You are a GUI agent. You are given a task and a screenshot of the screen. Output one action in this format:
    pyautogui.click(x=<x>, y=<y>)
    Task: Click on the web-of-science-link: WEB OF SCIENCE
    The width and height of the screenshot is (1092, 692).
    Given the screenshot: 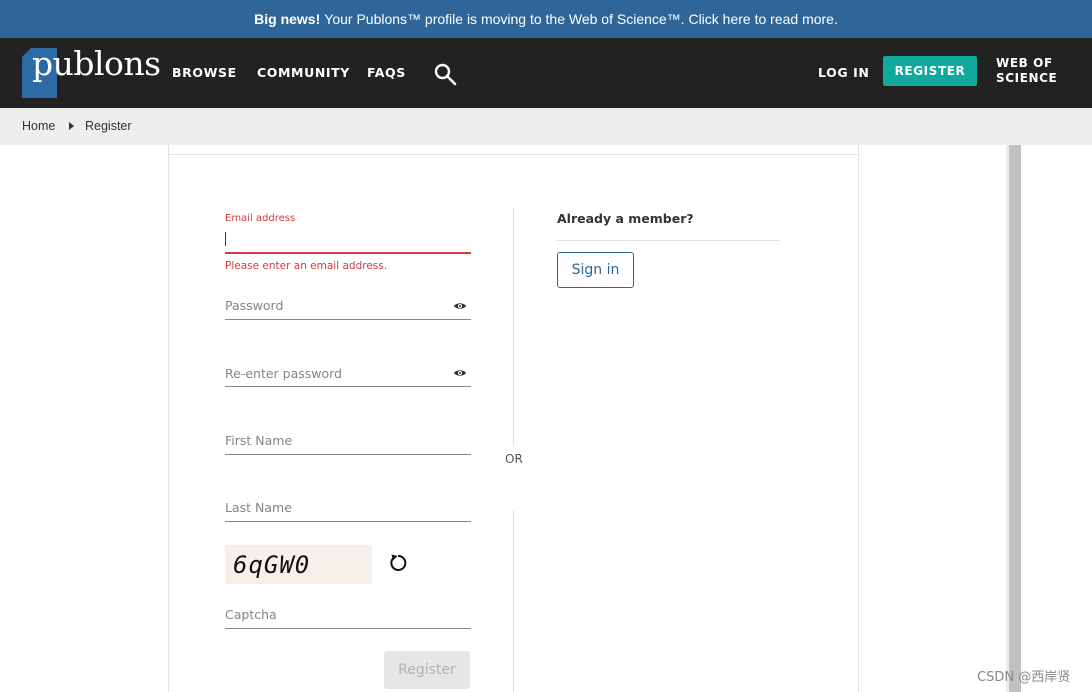 What is the action you would take?
    pyautogui.click(x=1026, y=71)
    